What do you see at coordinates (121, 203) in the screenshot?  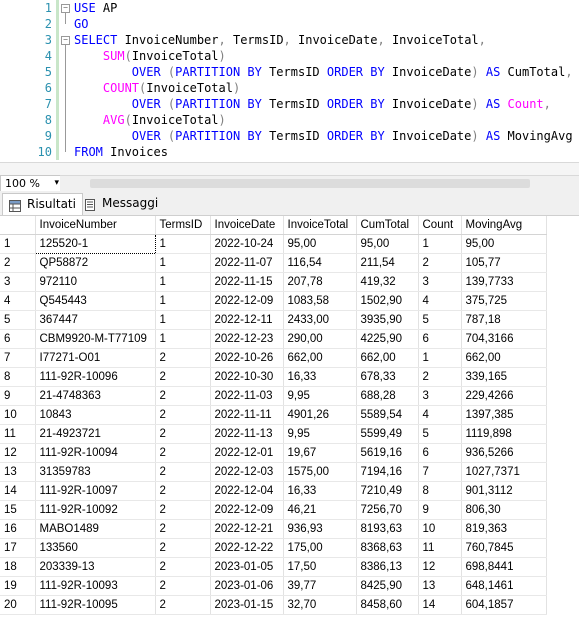 I see `tab-messages: Messaggi` at bounding box center [121, 203].